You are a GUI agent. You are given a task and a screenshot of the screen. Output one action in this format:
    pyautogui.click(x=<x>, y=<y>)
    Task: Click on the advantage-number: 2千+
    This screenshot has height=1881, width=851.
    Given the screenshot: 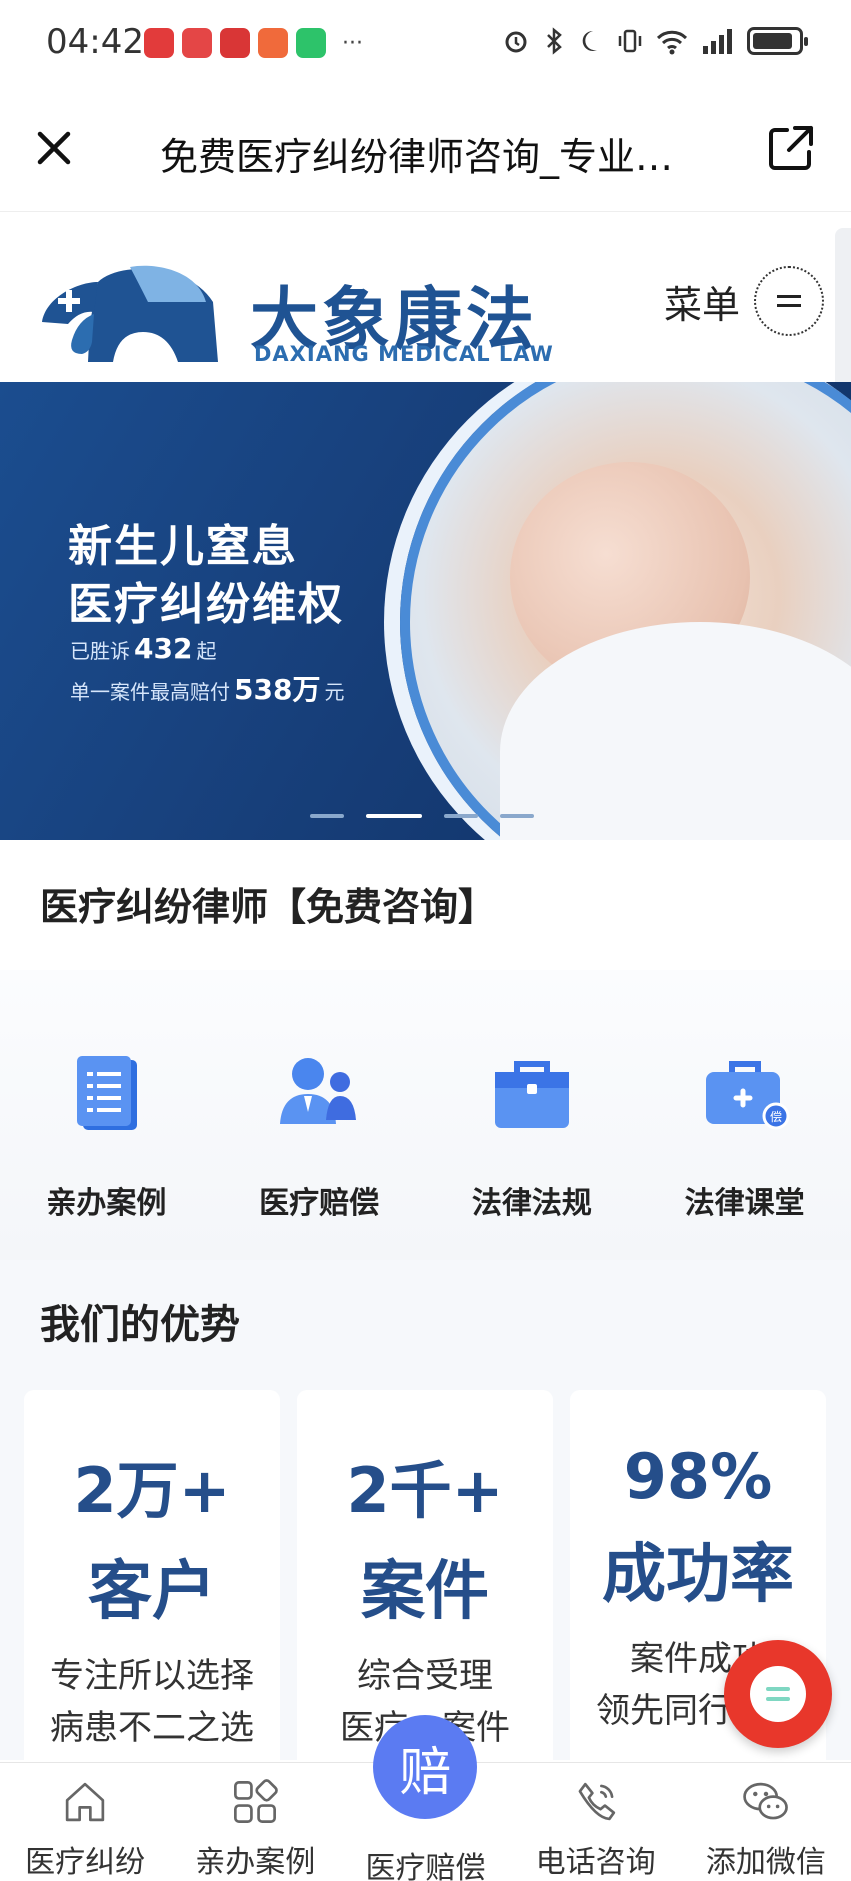 What is the action you would take?
    pyautogui.click(x=425, y=1490)
    